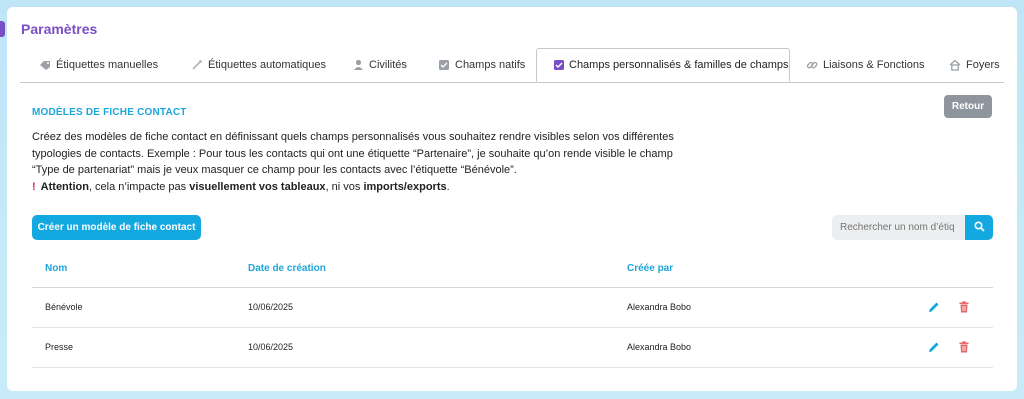 The image size is (1024, 399). Describe the element at coordinates (116, 227) in the screenshot. I see `create-template-button: Créer un modèle de fiche contact` at that location.